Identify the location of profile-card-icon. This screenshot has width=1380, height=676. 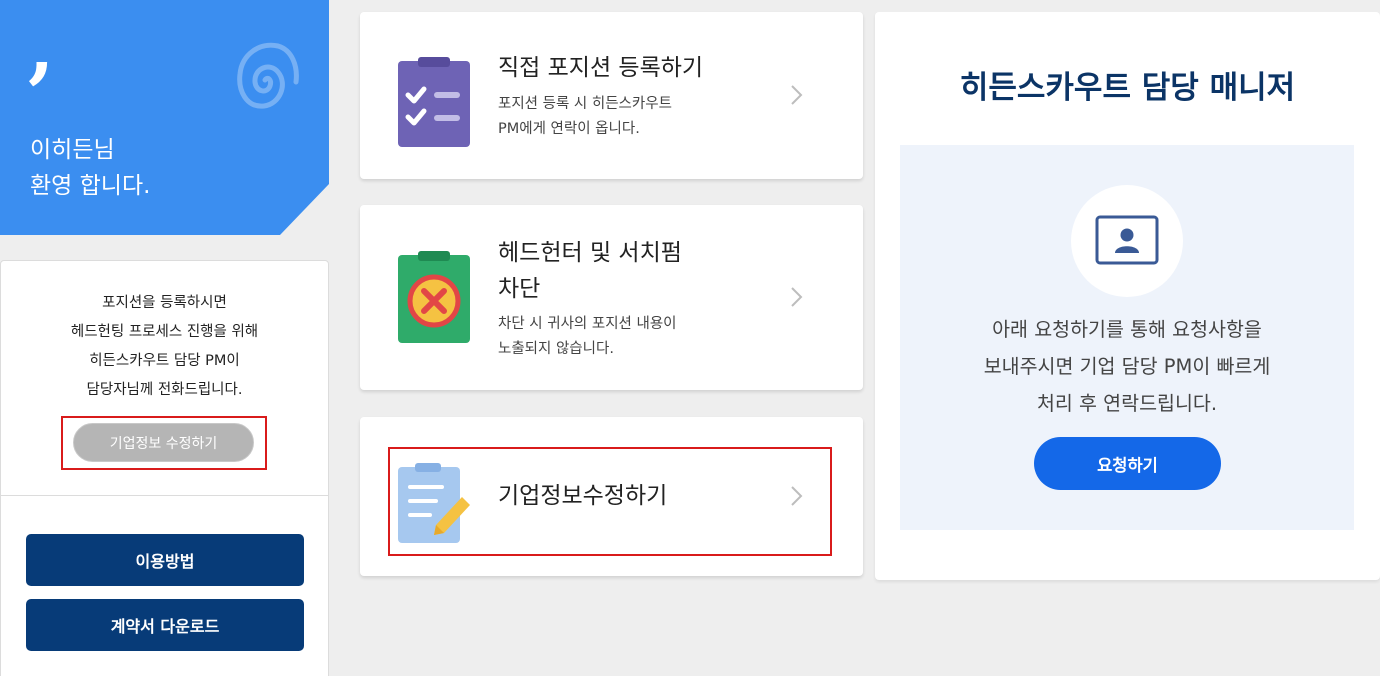
(1127, 240).